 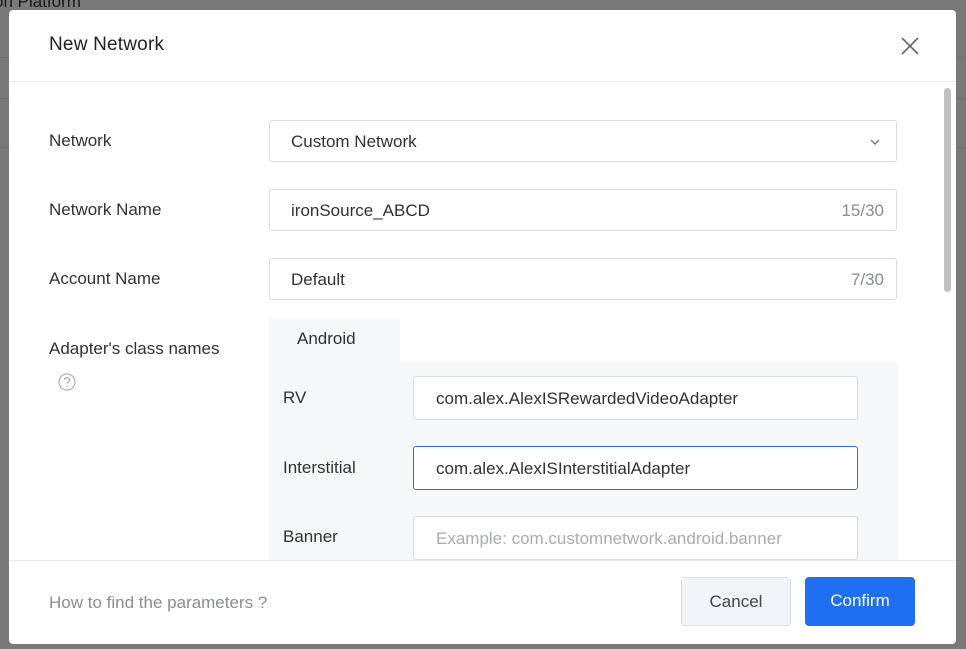 I want to click on question-circle-icon, so click(x=67, y=382).